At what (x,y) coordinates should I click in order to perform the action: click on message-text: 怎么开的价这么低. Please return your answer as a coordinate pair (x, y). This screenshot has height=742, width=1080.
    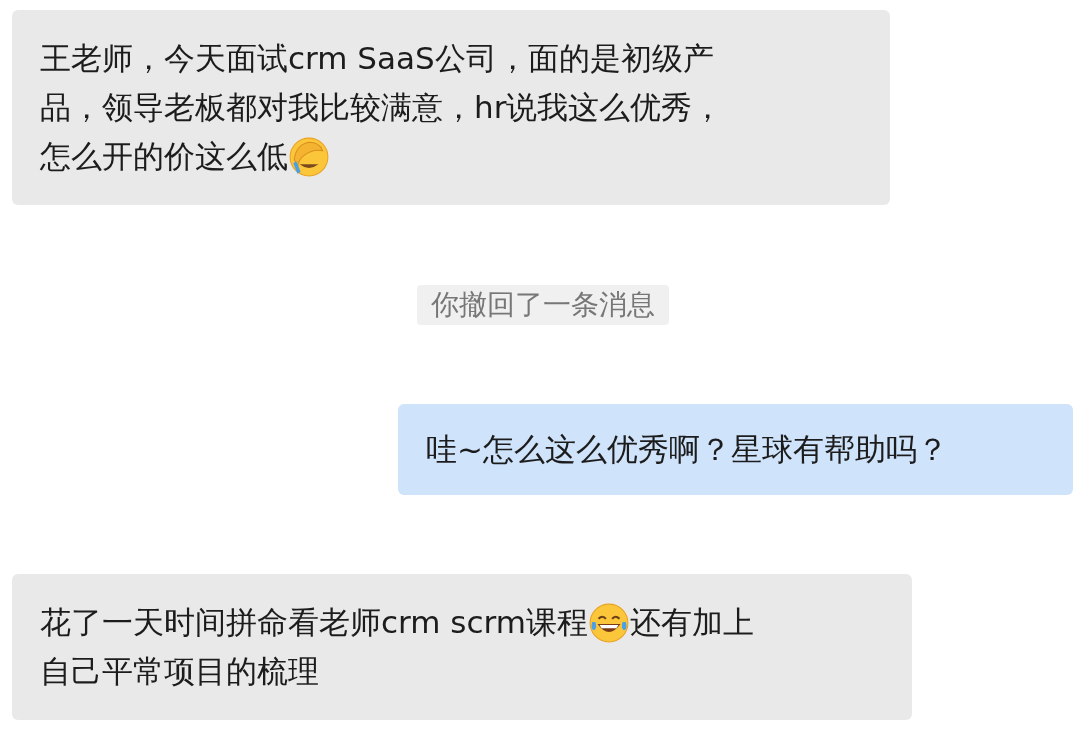
    Looking at the image, I should click on (164, 156).